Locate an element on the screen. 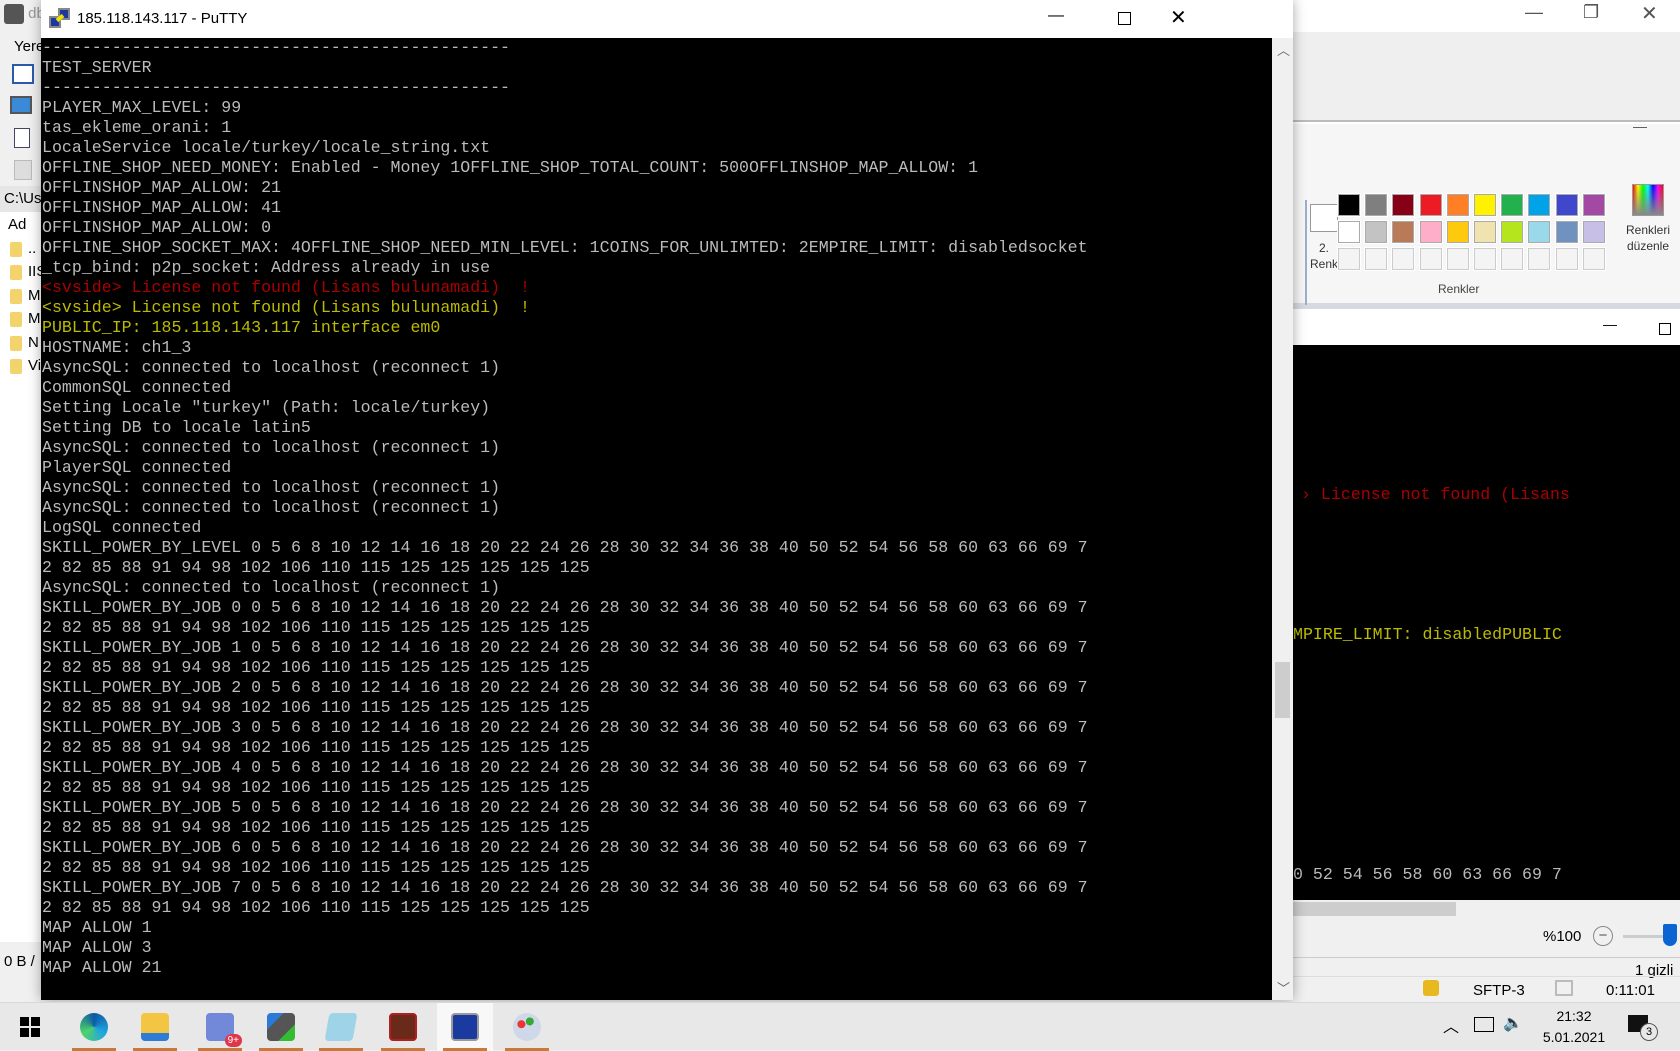 The image size is (1680, 1051). horizontal-scrollbar is located at coordinates (1486, 909).